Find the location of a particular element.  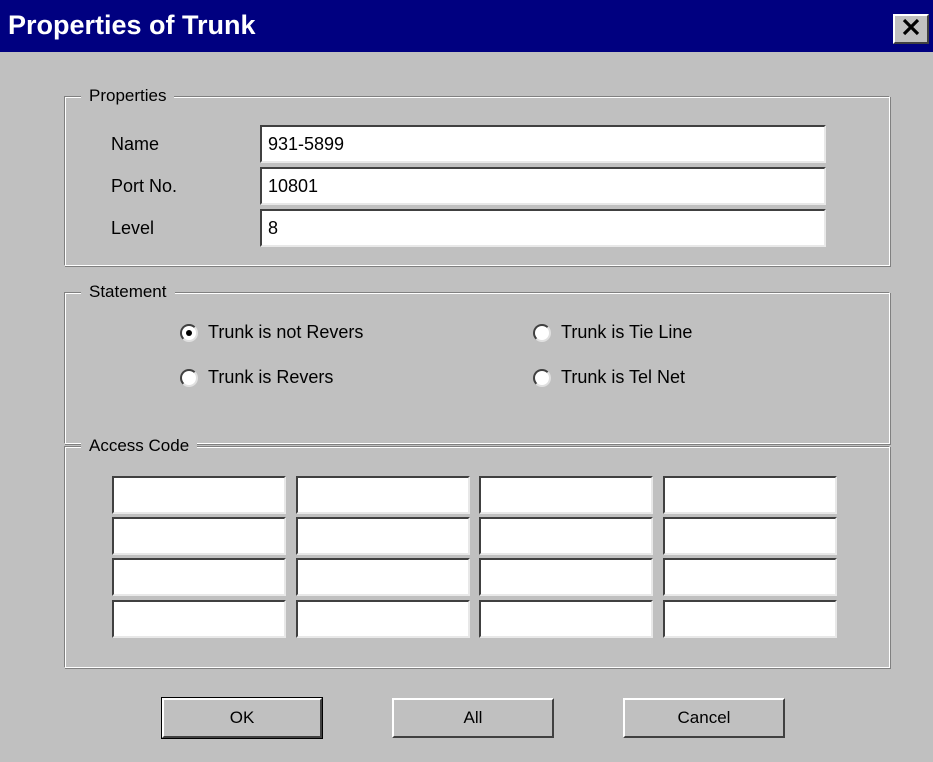

radio-label: Trunk is Tel Net is located at coordinates (623, 377).